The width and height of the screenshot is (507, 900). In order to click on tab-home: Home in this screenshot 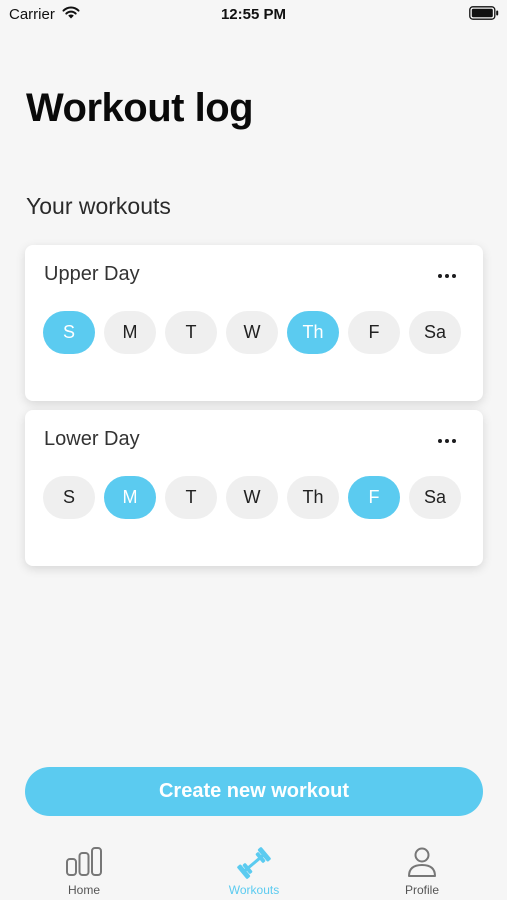, I will do `click(84, 869)`.